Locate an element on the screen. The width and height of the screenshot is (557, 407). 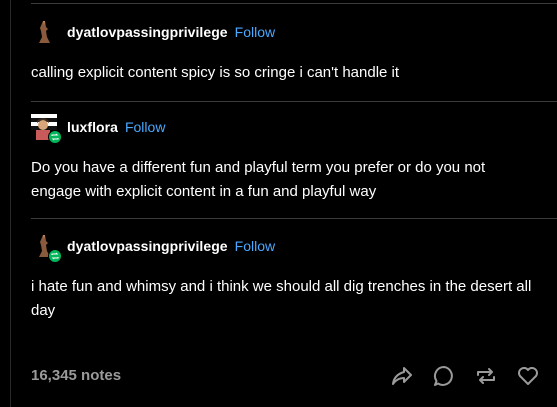
post-actions is located at coordinates (465, 376).